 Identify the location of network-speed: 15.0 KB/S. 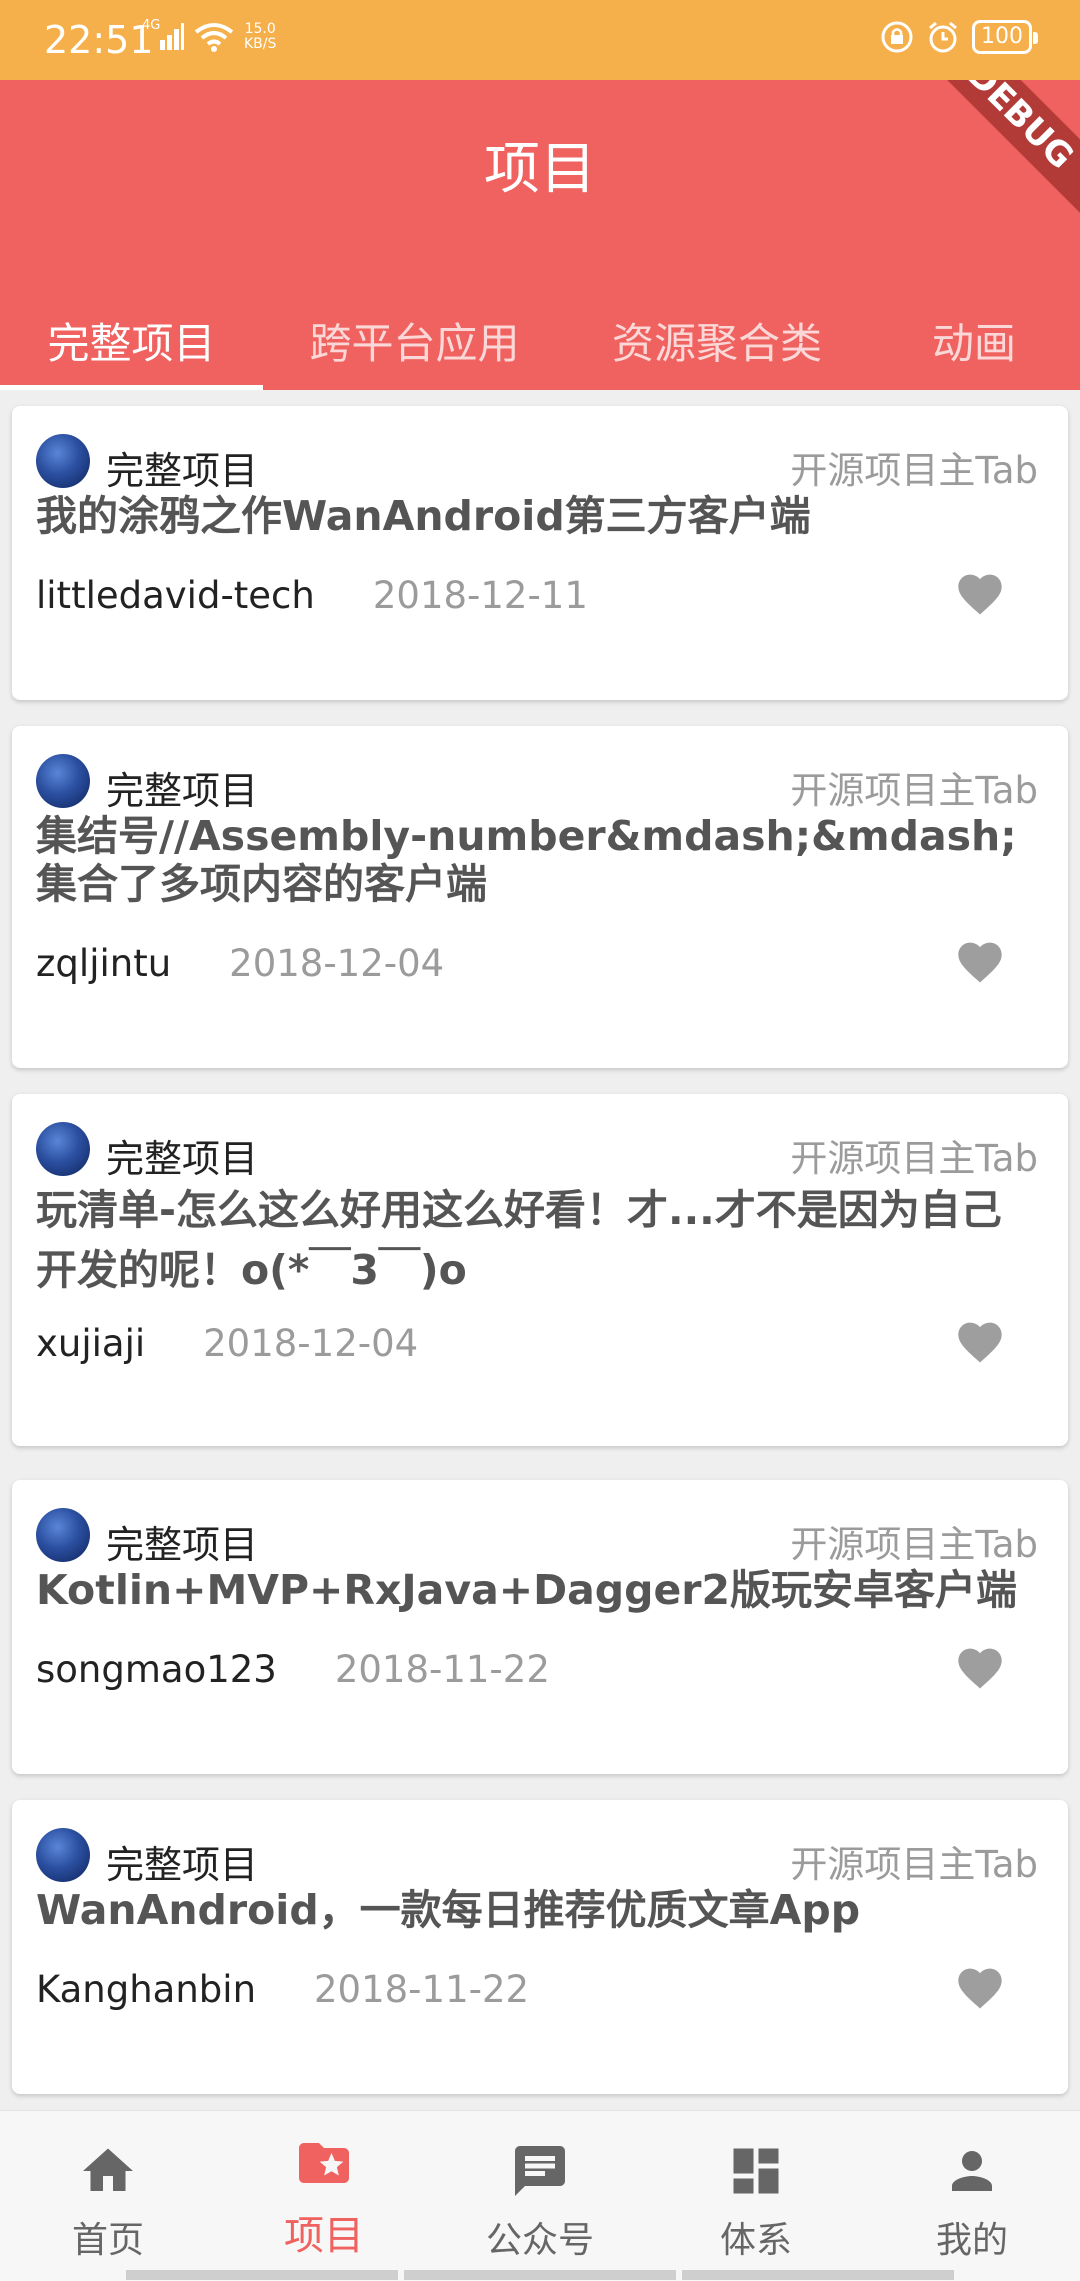
(260, 37).